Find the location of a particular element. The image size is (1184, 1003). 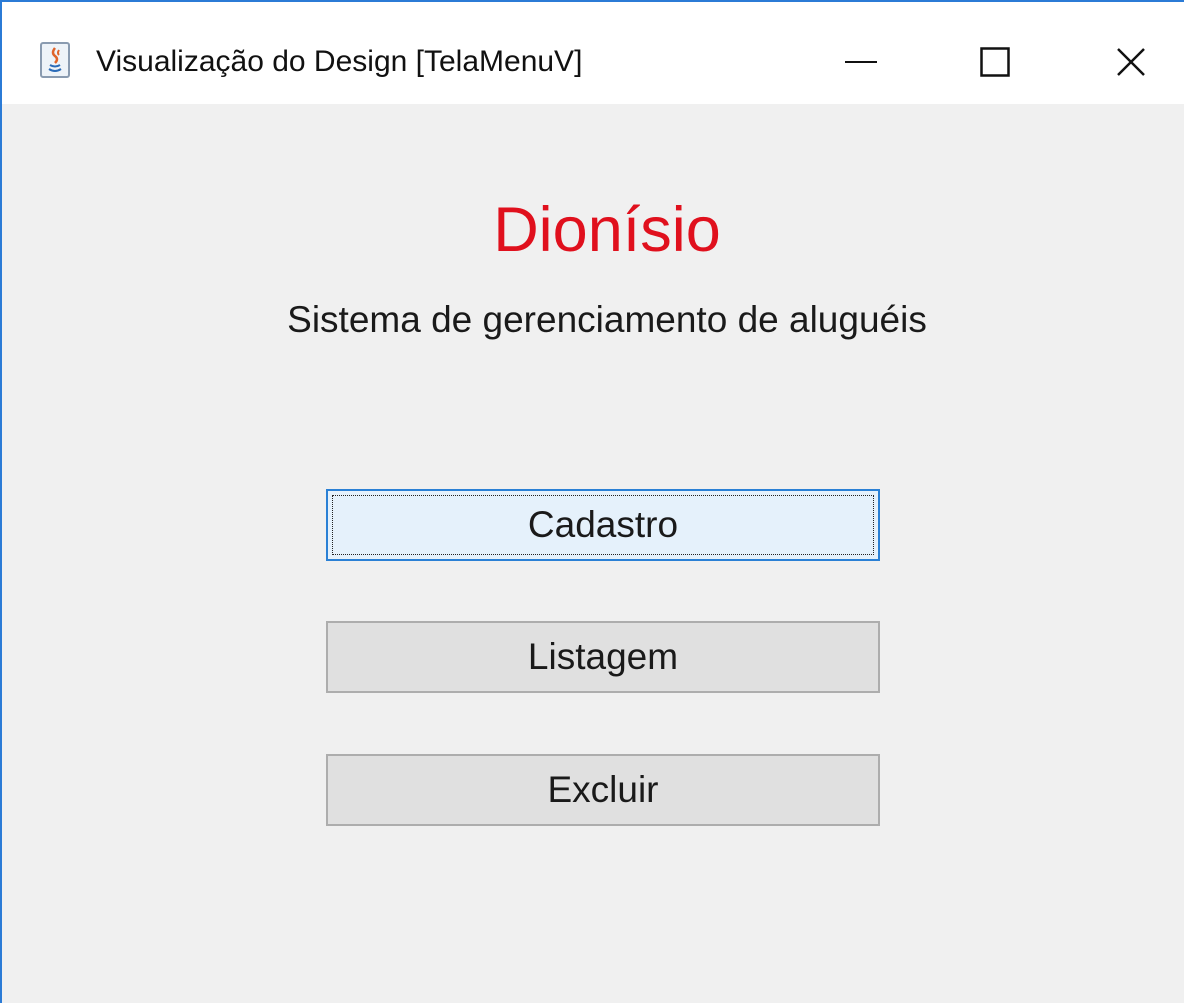

cadastro-button-label: Cadastro is located at coordinates (603, 524).